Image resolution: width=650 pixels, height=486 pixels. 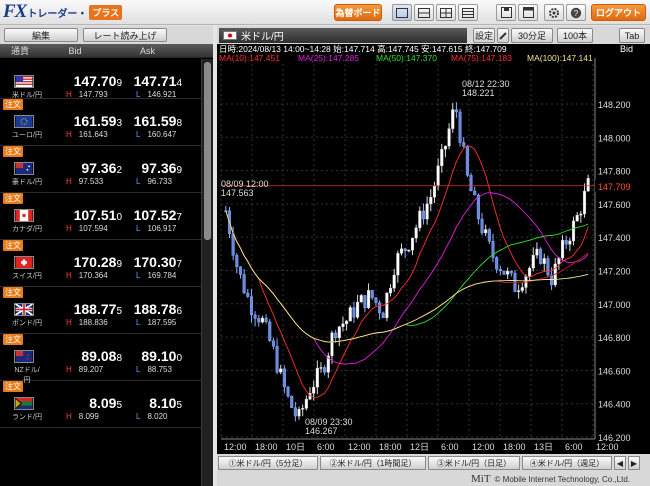 I want to click on ask-price: 89.100, so click(x=152, y=356).